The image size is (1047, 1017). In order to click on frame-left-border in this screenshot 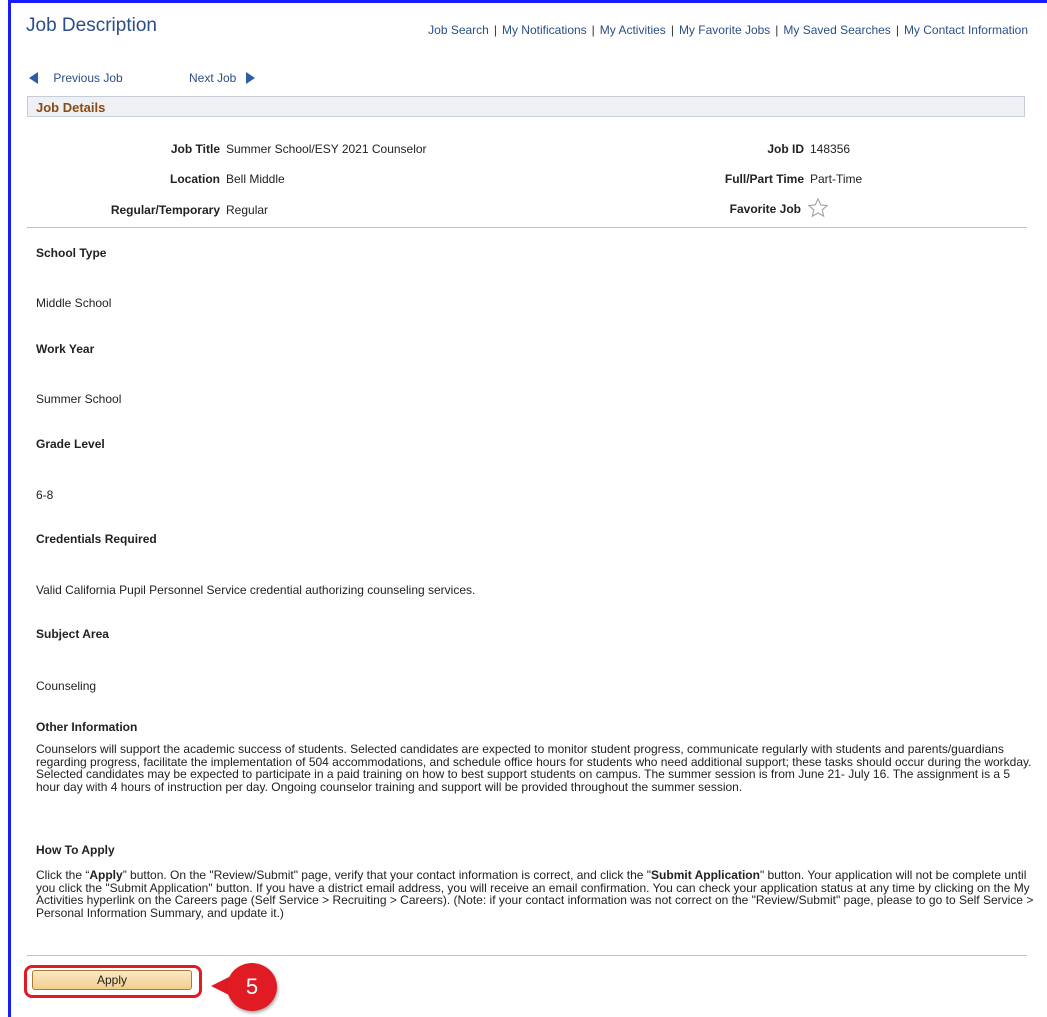, I will do `click(9, 508)`.